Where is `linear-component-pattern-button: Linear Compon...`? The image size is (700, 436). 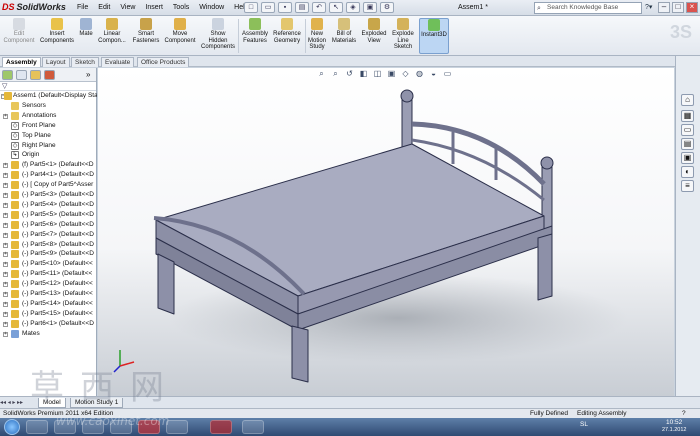
linear-component-pattern-button: Linear Compon... is located at coordinates (112, 31).